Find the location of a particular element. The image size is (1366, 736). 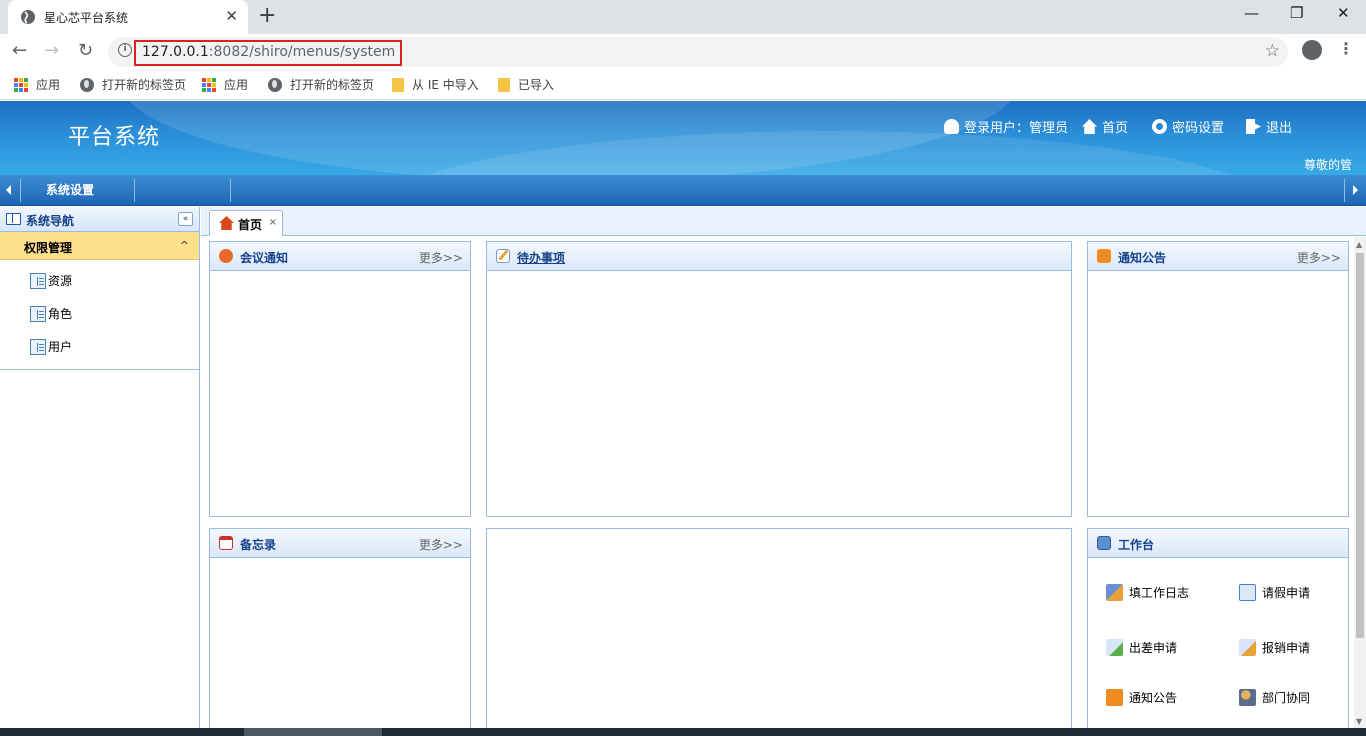

login-user-label: 登录用户：管理员 is located at coordinates (1016, 128).